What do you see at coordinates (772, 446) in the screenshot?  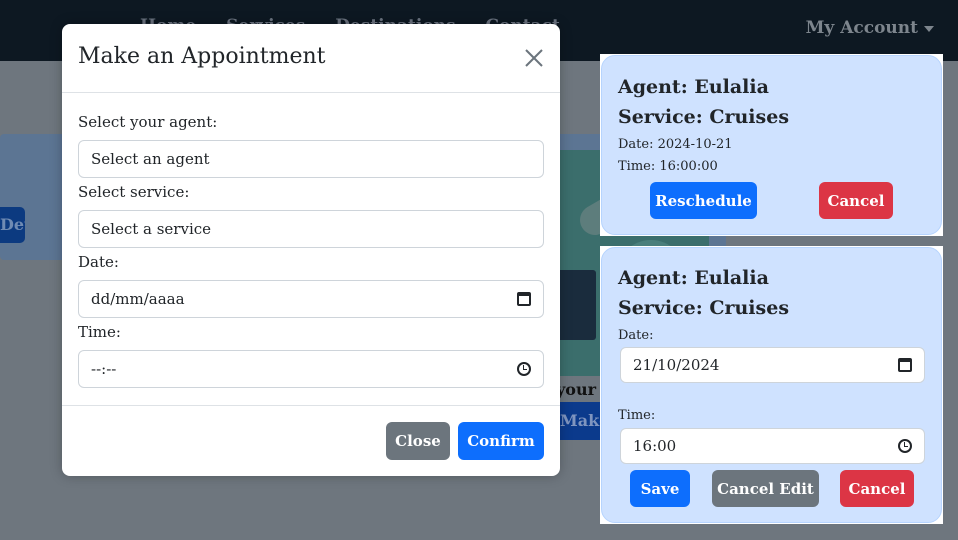 I see `edit-time-input: 16:00` at bounding box center [772, 446].